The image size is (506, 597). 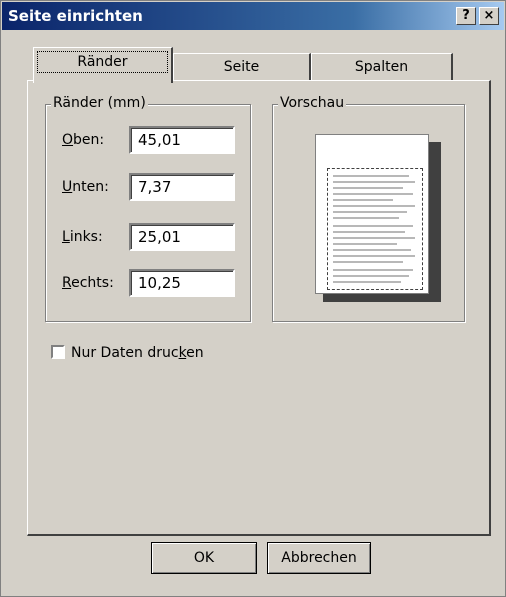 I want to click on right-margin-field: 10,25, so click(x=182, y=283).